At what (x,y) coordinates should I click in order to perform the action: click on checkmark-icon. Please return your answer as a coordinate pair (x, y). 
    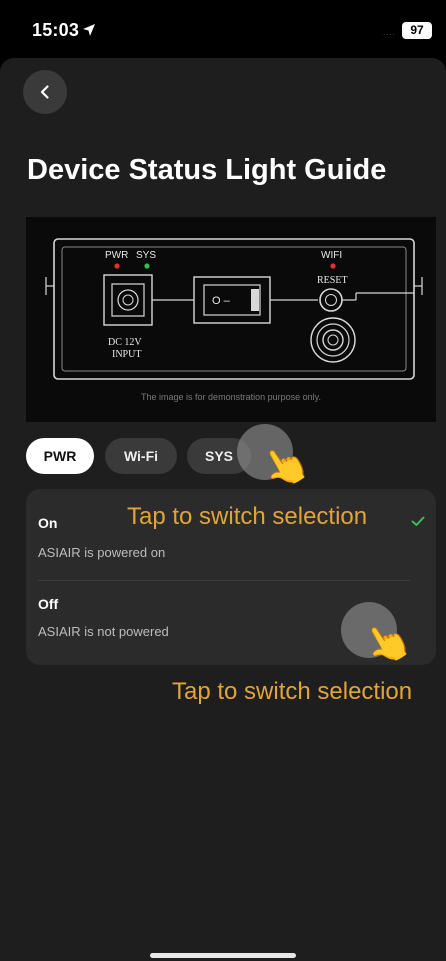
    Looking at the image, I should click on (418, 521).